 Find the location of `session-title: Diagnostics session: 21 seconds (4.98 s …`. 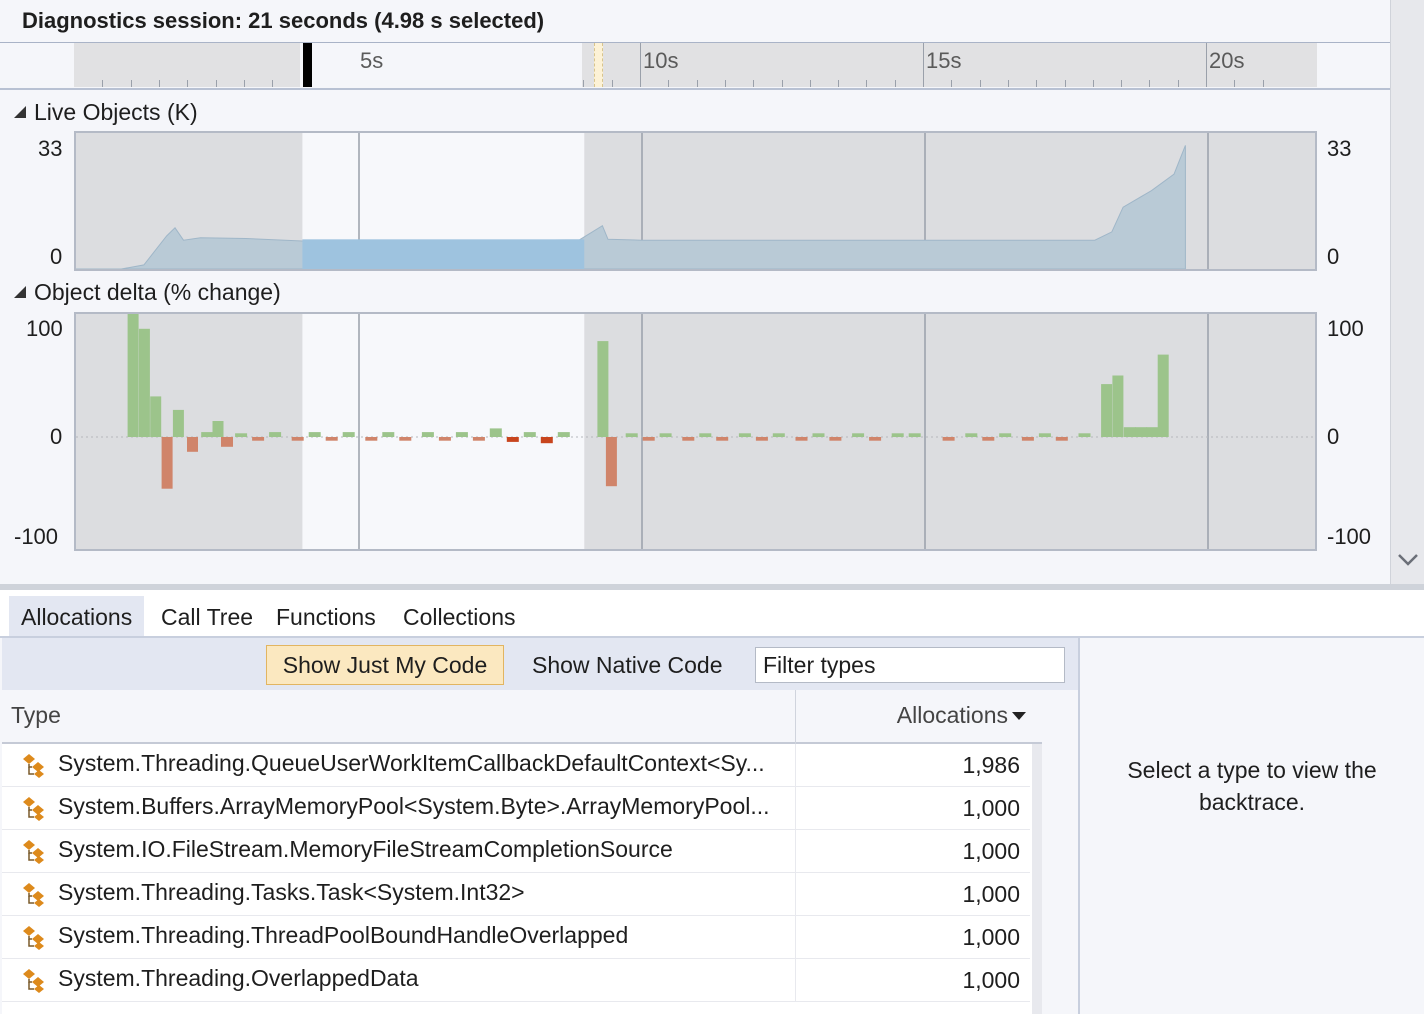

session-title: Diagnostics session: 21 seconds (4.98 s … is located at coordinates (283, 20).